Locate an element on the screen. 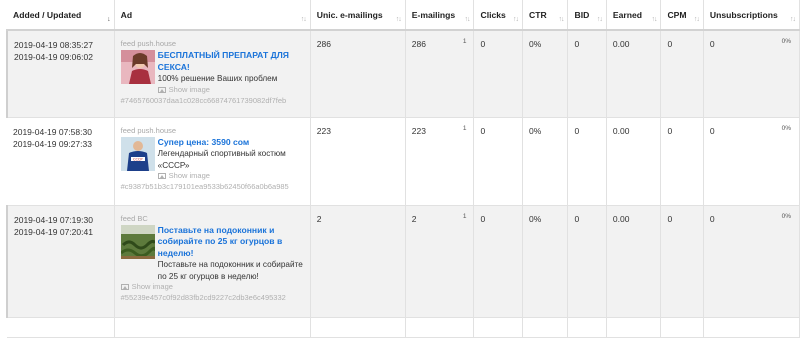  column-label: E-mailings is located at coordinates (433, 14).